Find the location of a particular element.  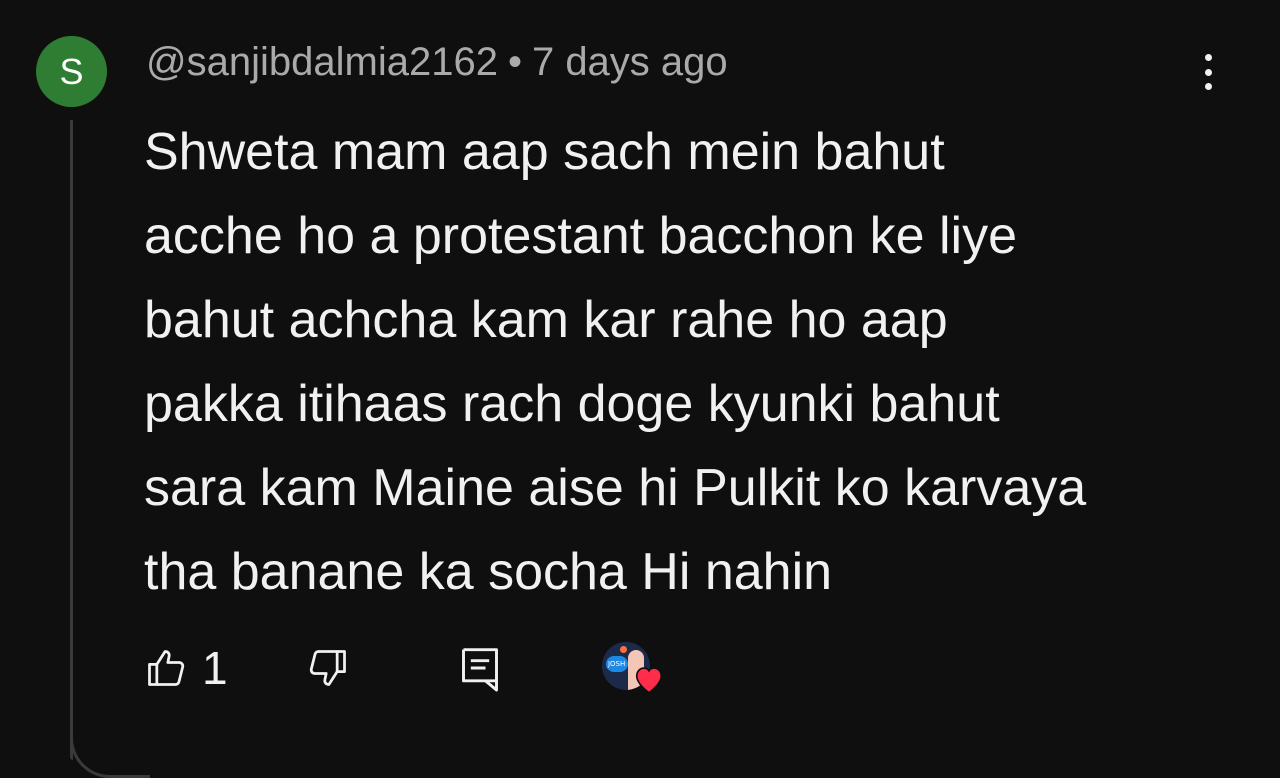

comment-line: Shweta mam aap sach mein bahut is located at coordinates (544, 152).